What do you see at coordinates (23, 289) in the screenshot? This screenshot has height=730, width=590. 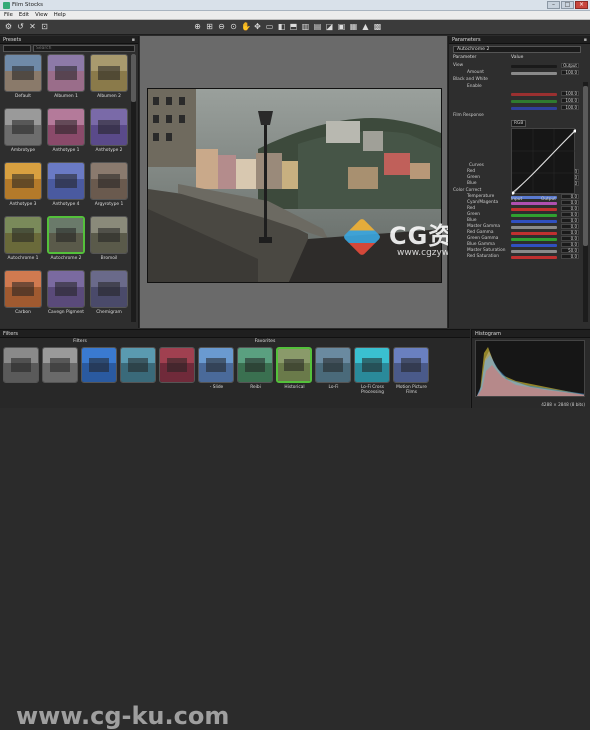 I see `preset-thumbnail` at bounding box center [23, 289].